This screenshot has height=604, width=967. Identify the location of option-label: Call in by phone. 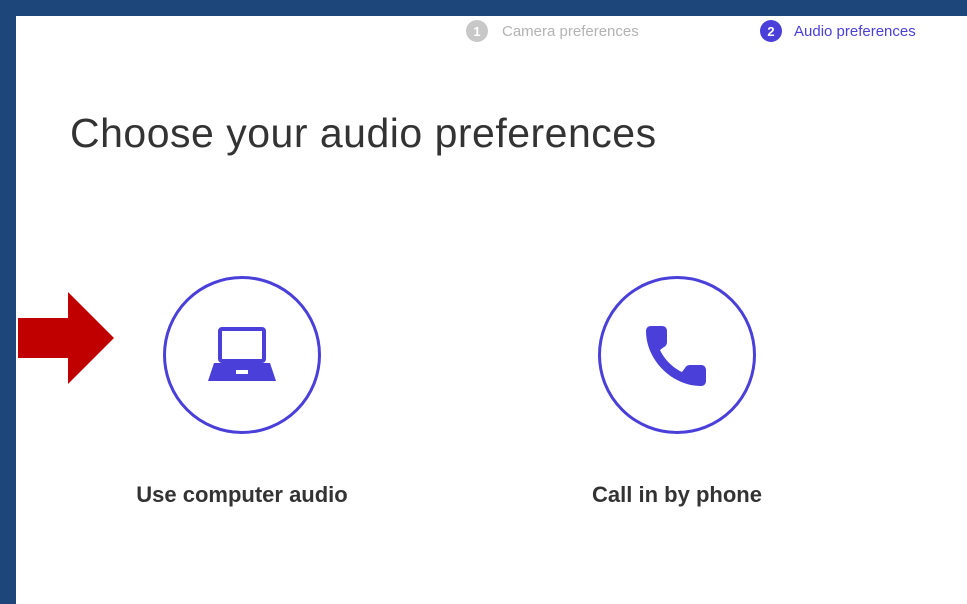
(677, 494).